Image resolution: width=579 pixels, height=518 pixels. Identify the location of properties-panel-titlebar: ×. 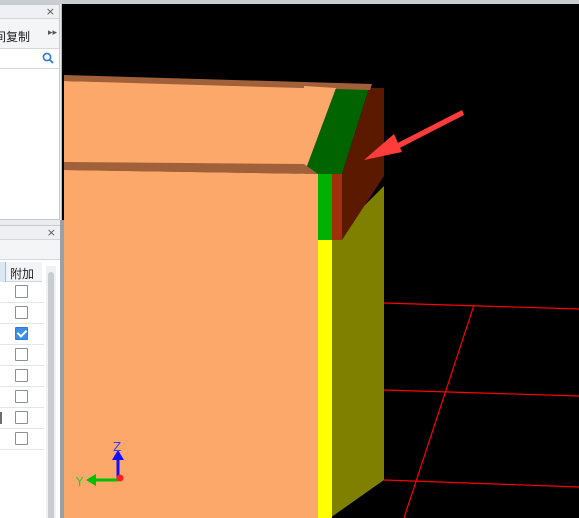
(30, 233).